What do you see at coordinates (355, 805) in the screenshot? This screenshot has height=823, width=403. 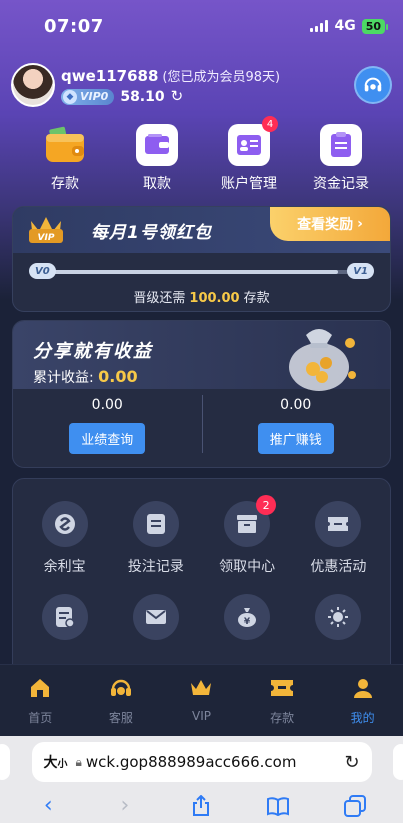 I see `tabs-icon` at bounding box center [355, 805].